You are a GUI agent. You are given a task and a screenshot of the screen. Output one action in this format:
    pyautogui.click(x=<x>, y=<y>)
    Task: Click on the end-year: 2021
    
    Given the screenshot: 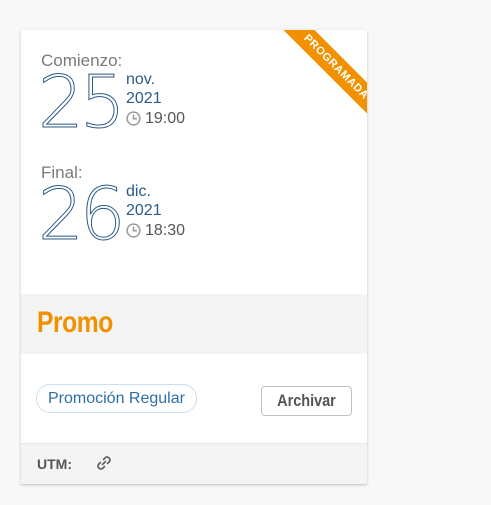 What is the action you would take?
    pyautogui.click(x=144, y=210)
    